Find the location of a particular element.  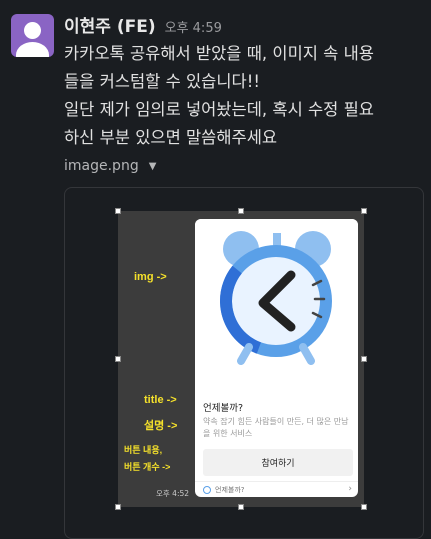

attachment-filename: image.png is located at coordinates (101, 166).